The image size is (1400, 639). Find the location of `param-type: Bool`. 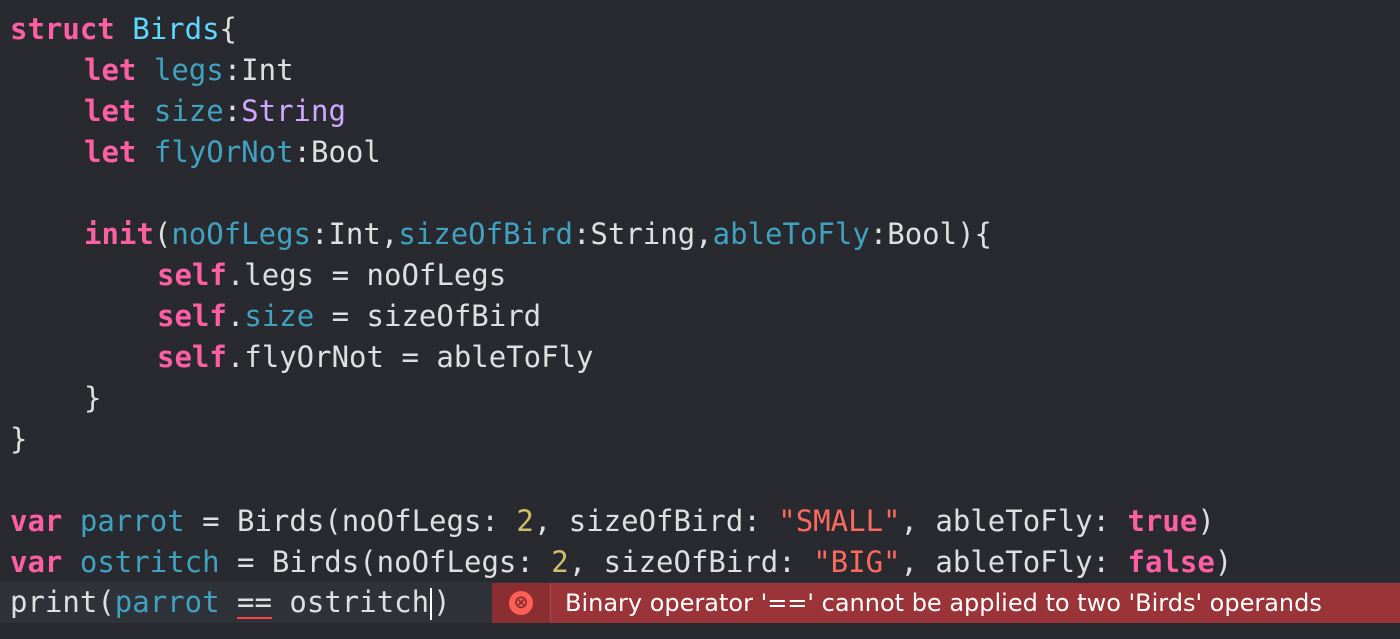

param-type: Bool is located at coordinates (922, 234).